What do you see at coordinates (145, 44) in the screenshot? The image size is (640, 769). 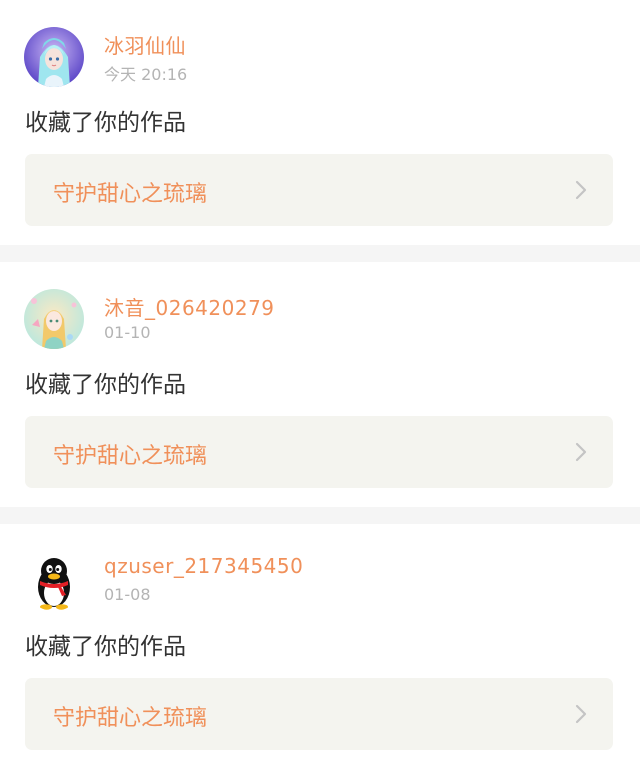 I see `username: 冰羽仙仙` at bounding box center [145, 44].